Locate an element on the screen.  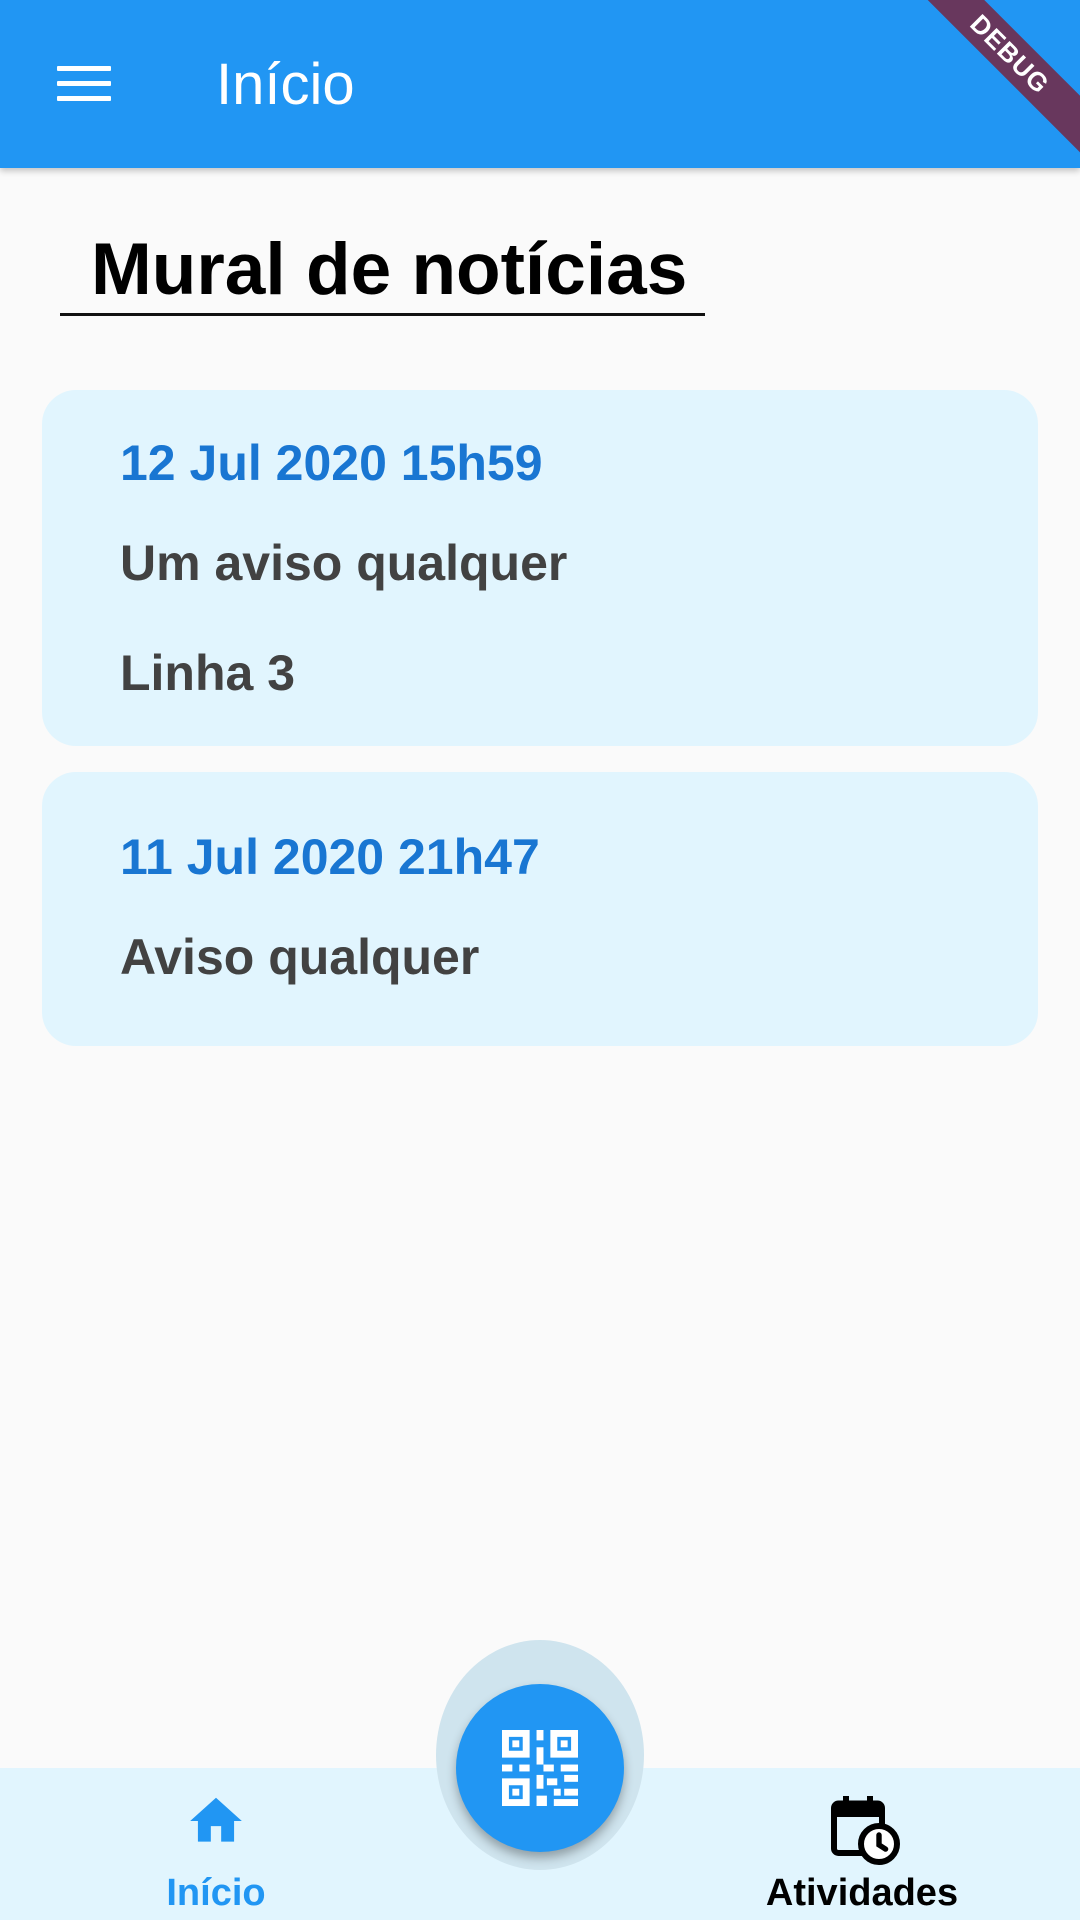
nav-item-atividades: Atividades is located at coordinates (862, 1844).